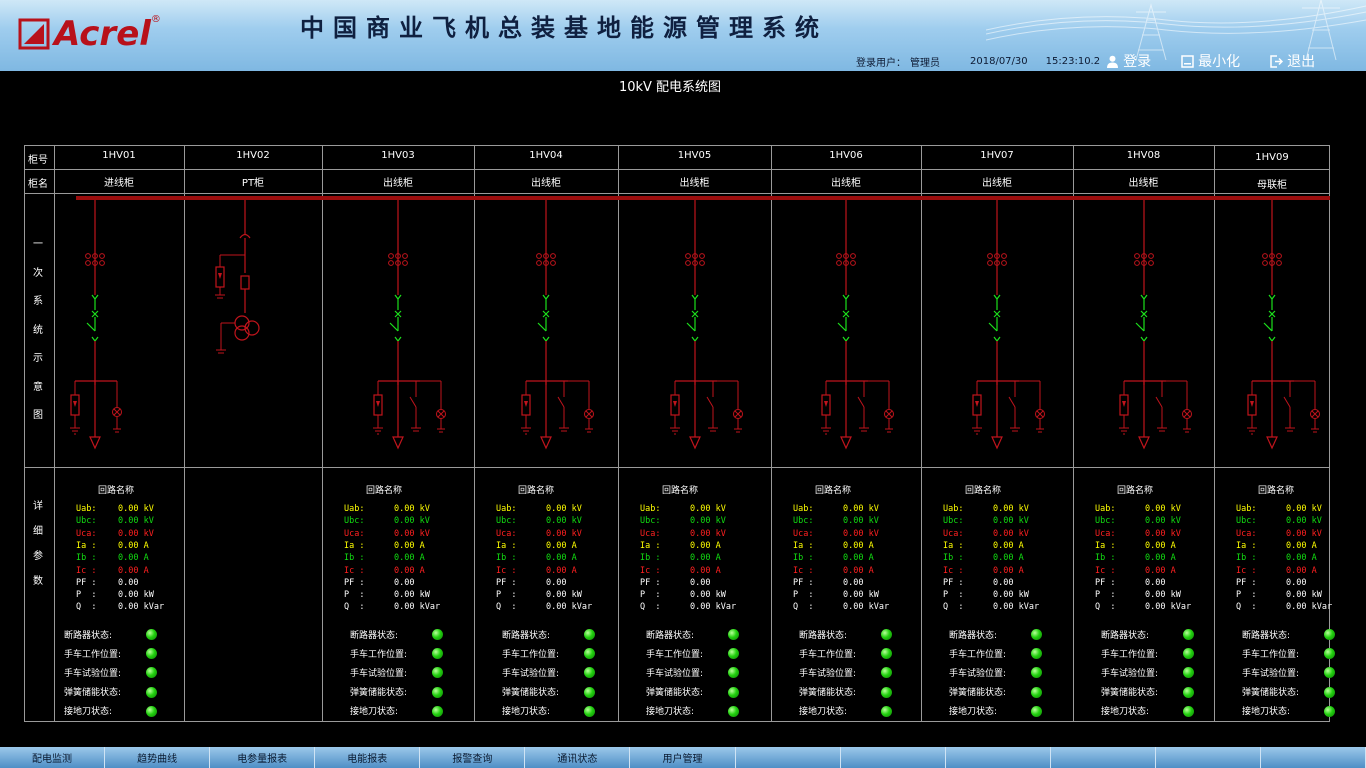 Image resolution: width=1366 pixels, height=768 pixels. What do you see at coordinates (1301, 62) in the screenshot?
I see `exit-button-label: 退出` at bounding box center [1301, 62].